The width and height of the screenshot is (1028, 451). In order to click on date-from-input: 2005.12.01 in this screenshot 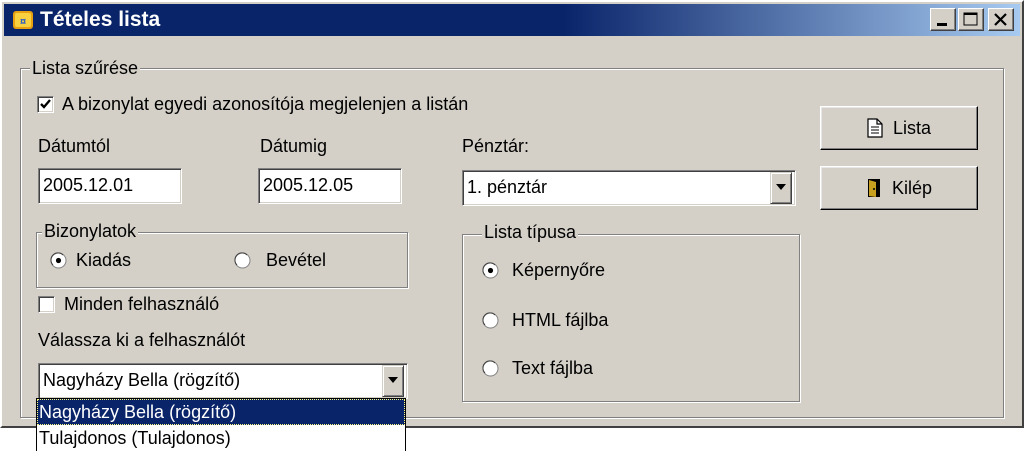, I will do `click(110, 186)`.